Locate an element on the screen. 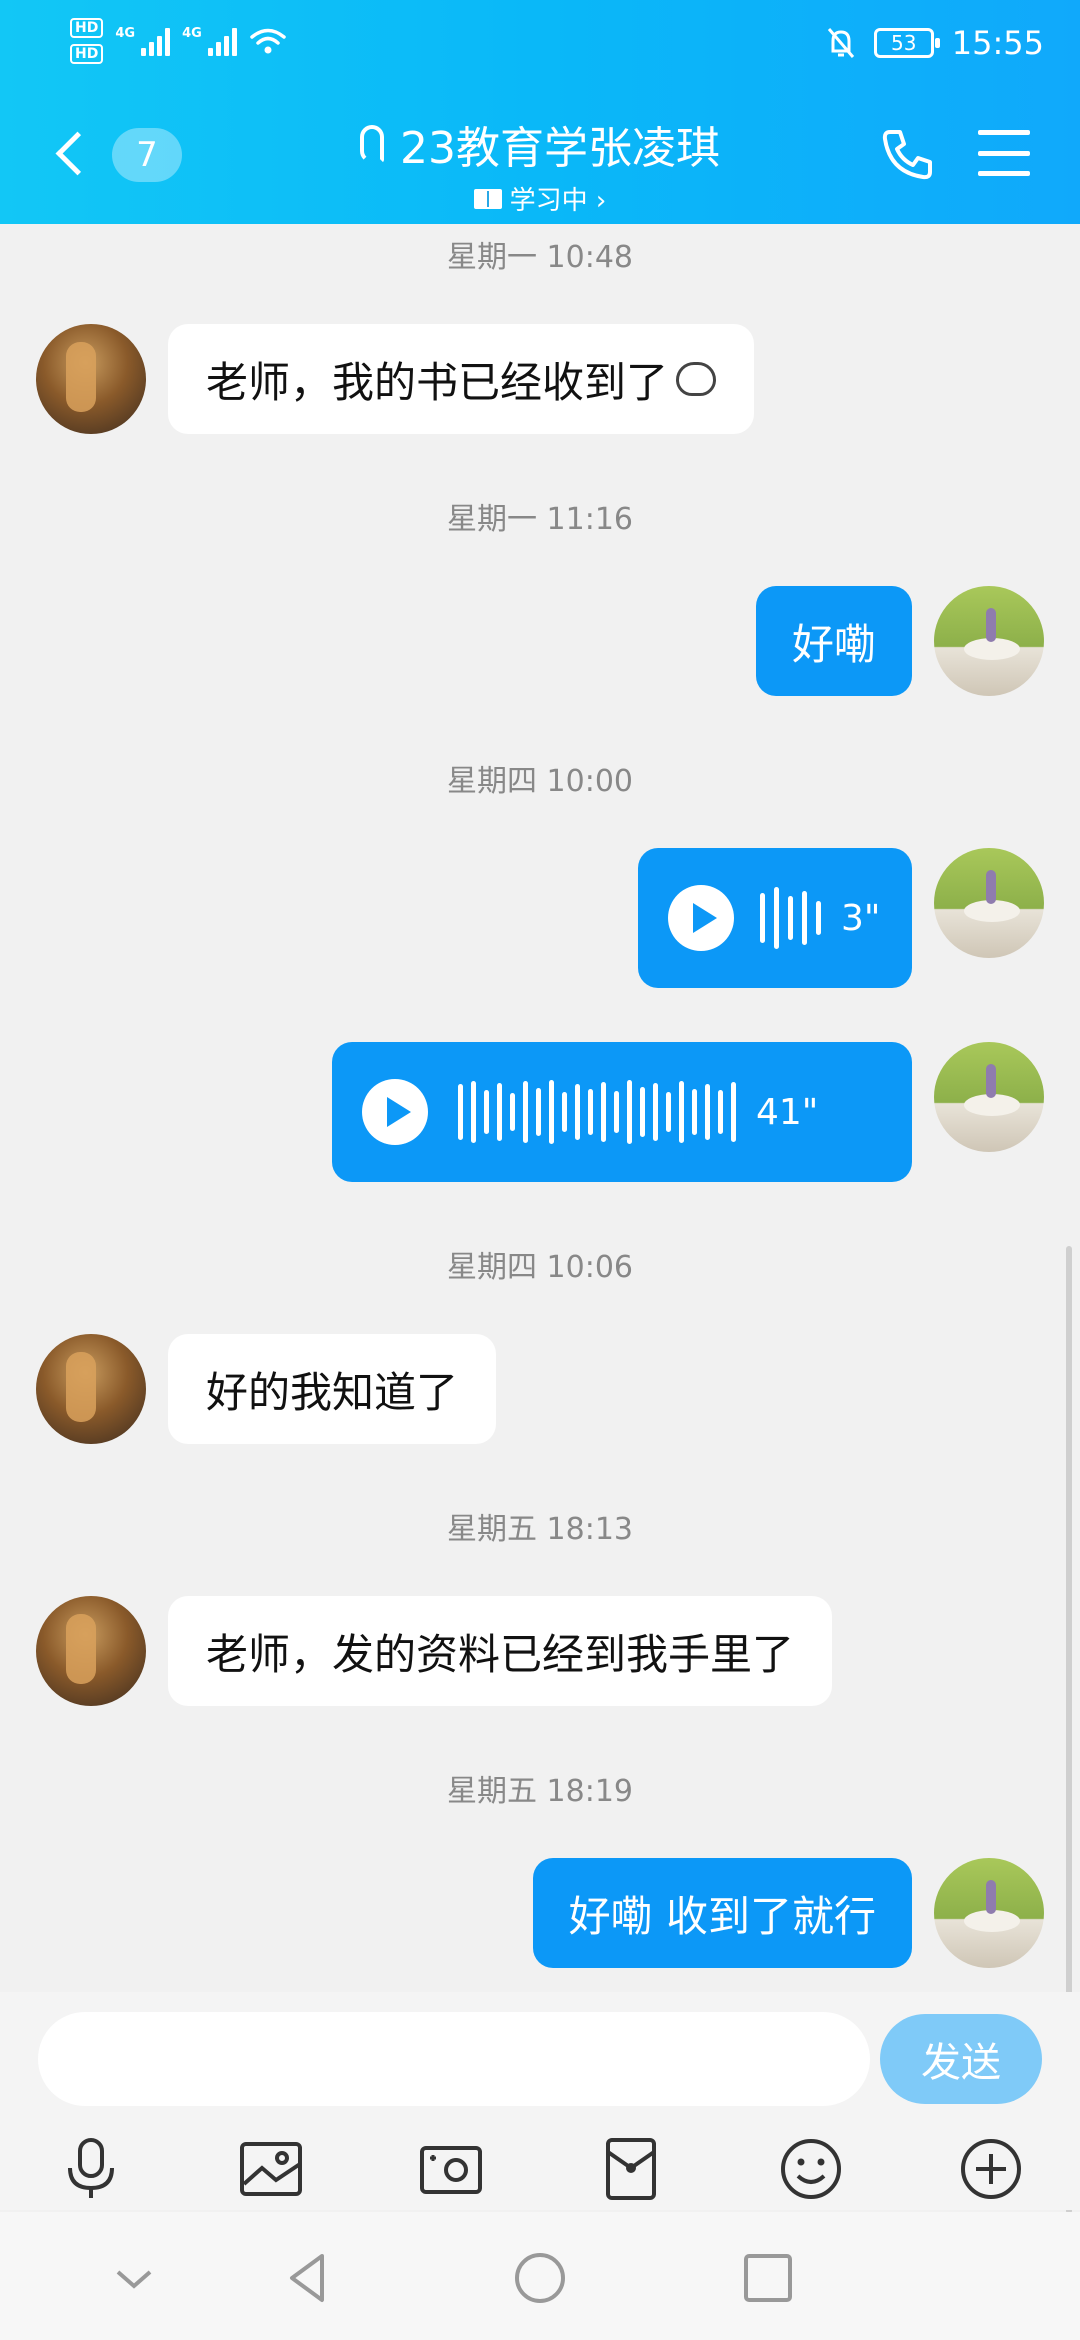 Image resolution: width=1080 pixels, height=2340 pixels. contact-name: 23教育学张凌琪 is located at coordinates (560, 148).